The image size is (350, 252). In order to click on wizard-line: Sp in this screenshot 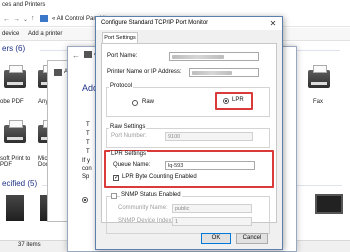, I will do `click(86, 177)`.